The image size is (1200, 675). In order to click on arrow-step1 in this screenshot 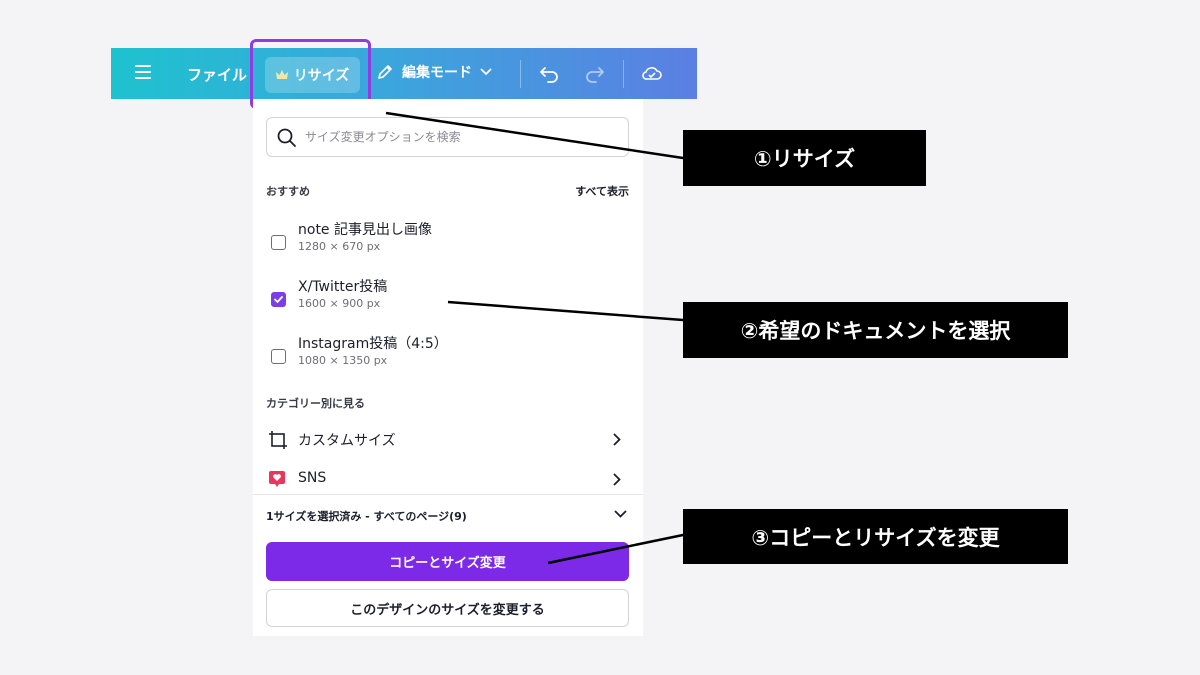, I will do `click(538, 138)`.